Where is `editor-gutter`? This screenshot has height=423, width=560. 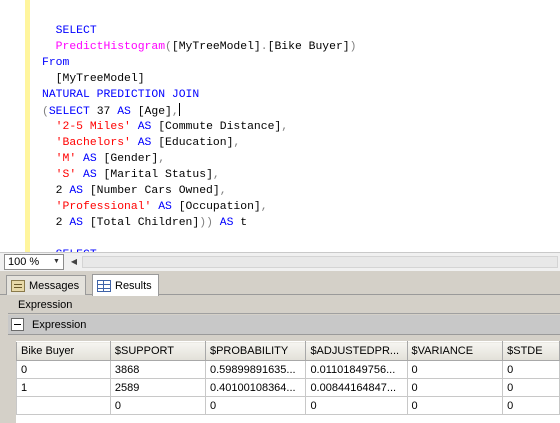
editor-gutter is located at coordinates (13, 126).